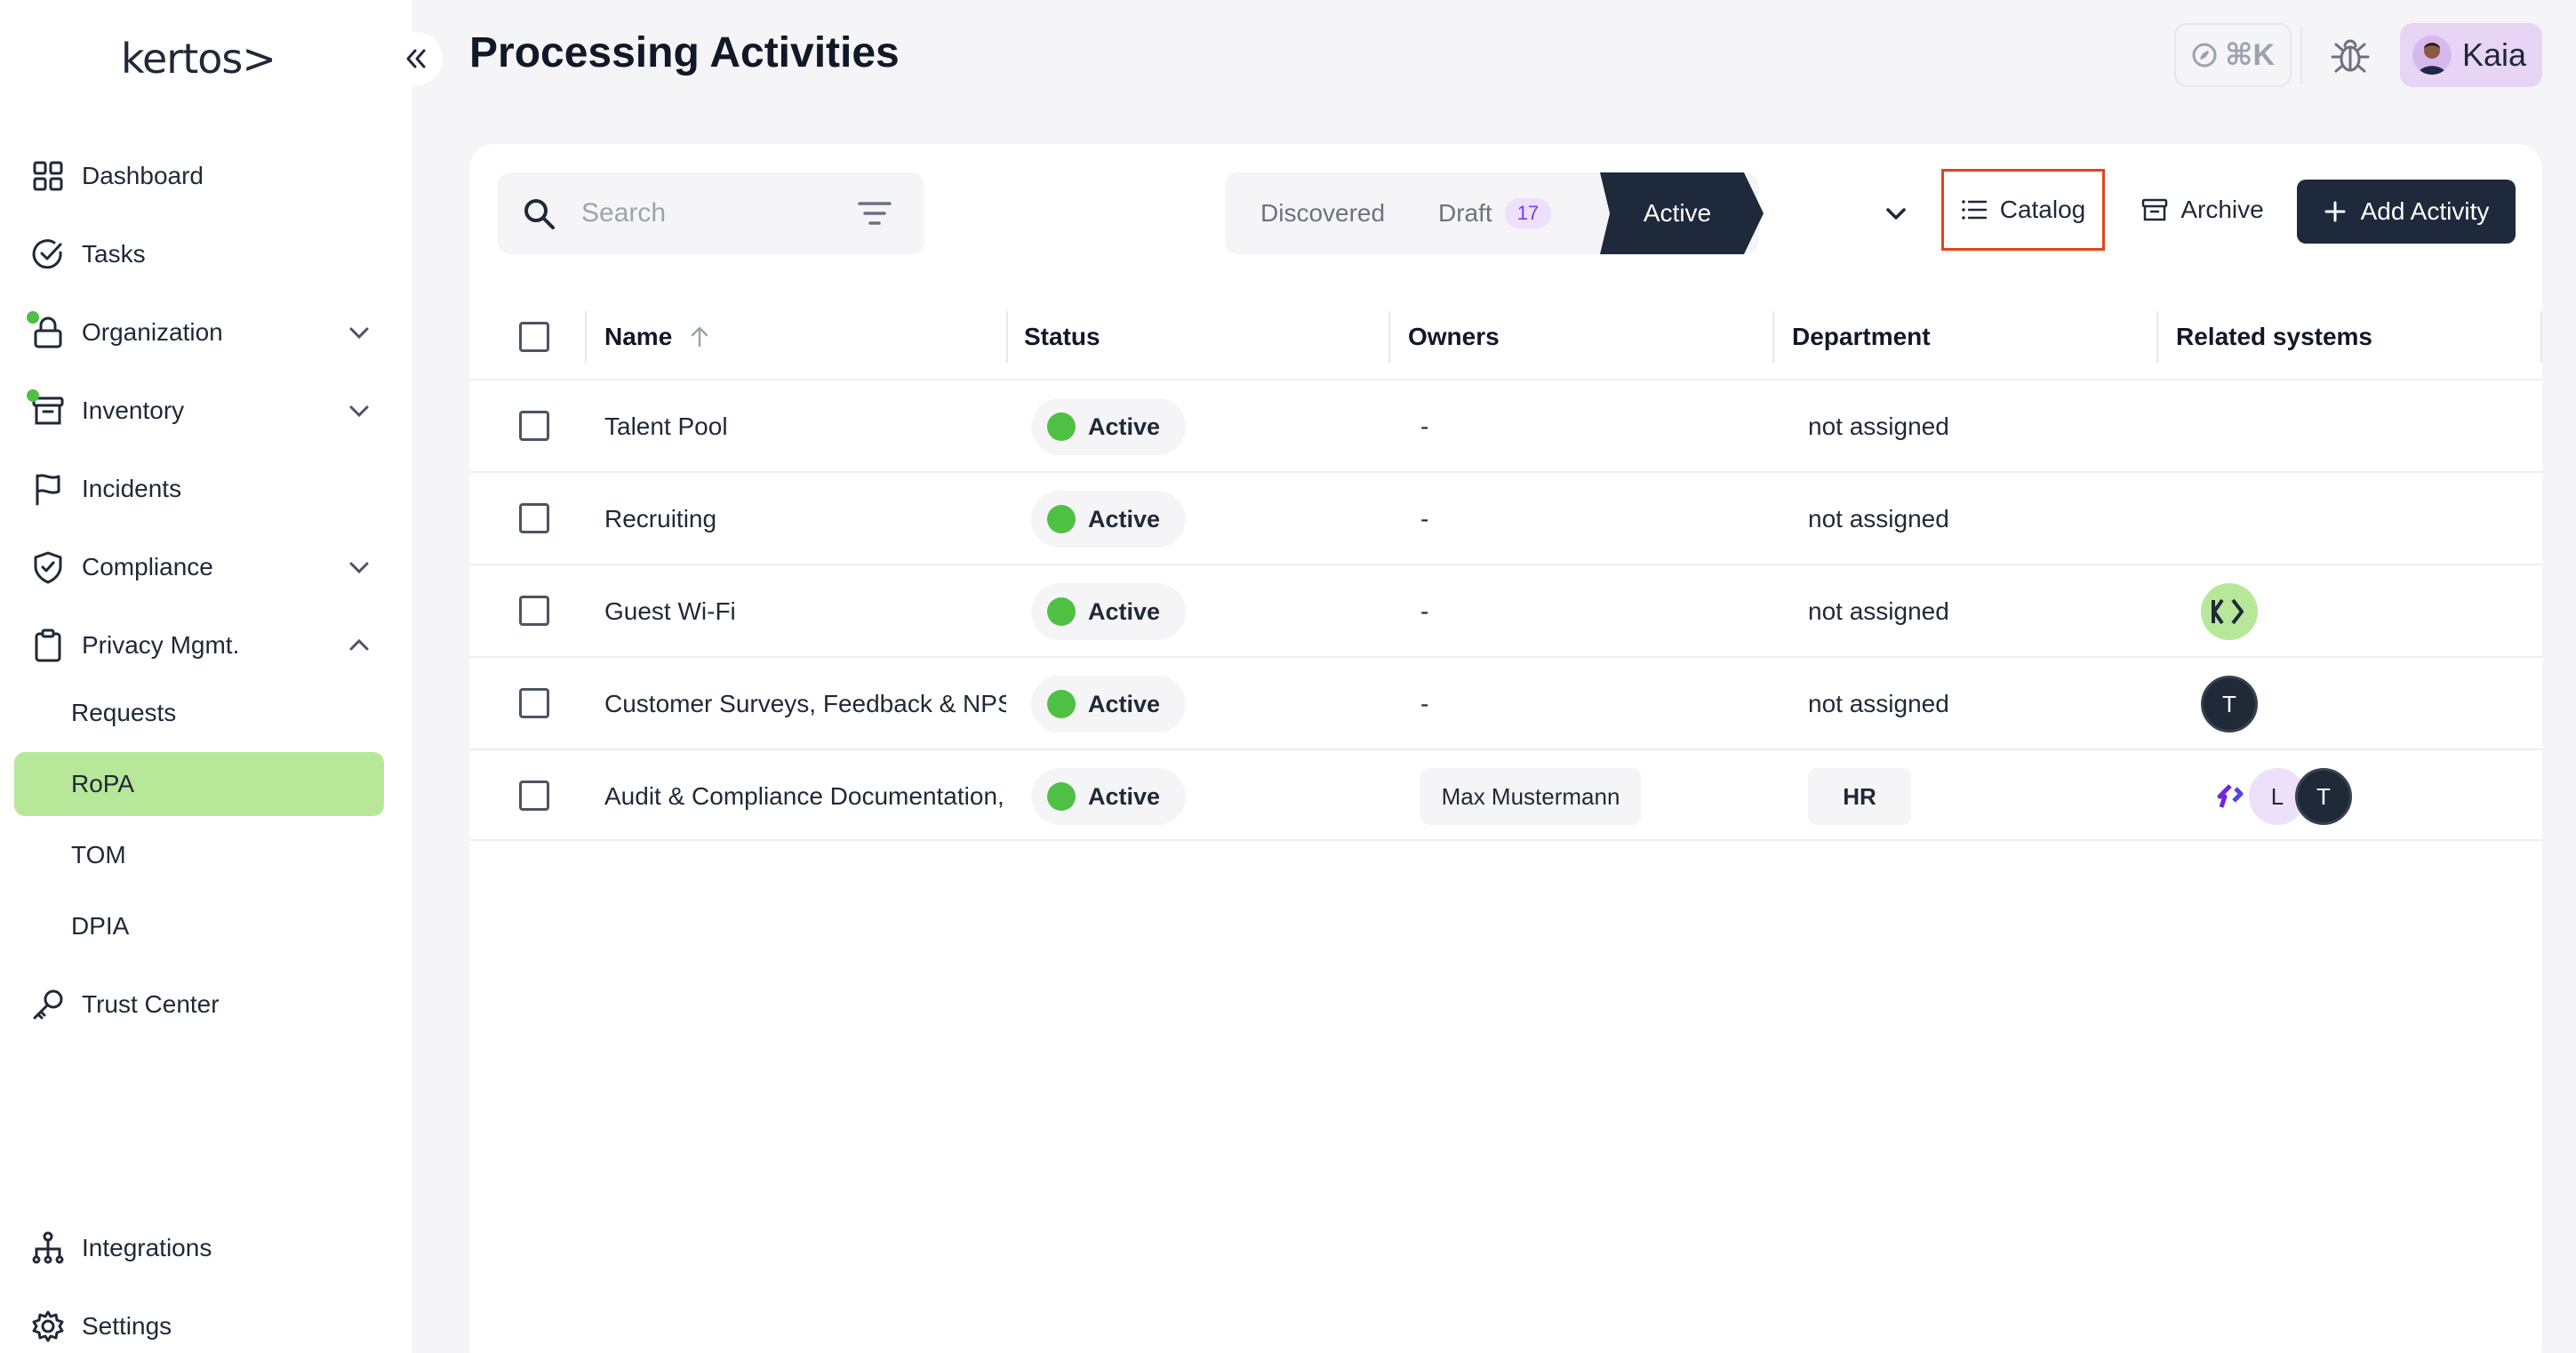 Image resolution: width=2576 pixels, height=1353 pixels. I want to click on activity-name: Audit & Compliance Documentation, I, so click(807, 796).